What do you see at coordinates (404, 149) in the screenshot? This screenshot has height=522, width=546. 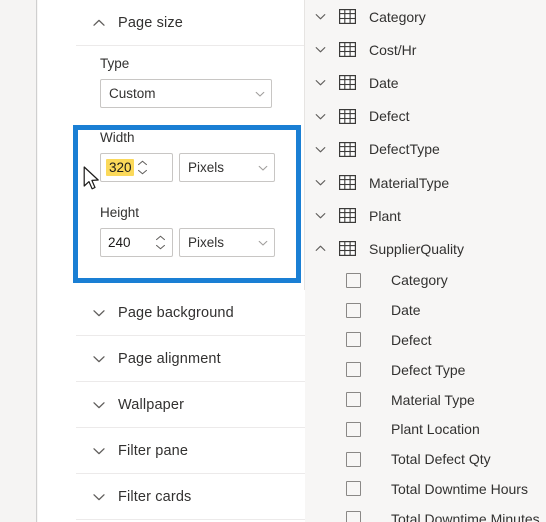 I see `fields-table-name: DefectType` at bounding box center [404, 149].